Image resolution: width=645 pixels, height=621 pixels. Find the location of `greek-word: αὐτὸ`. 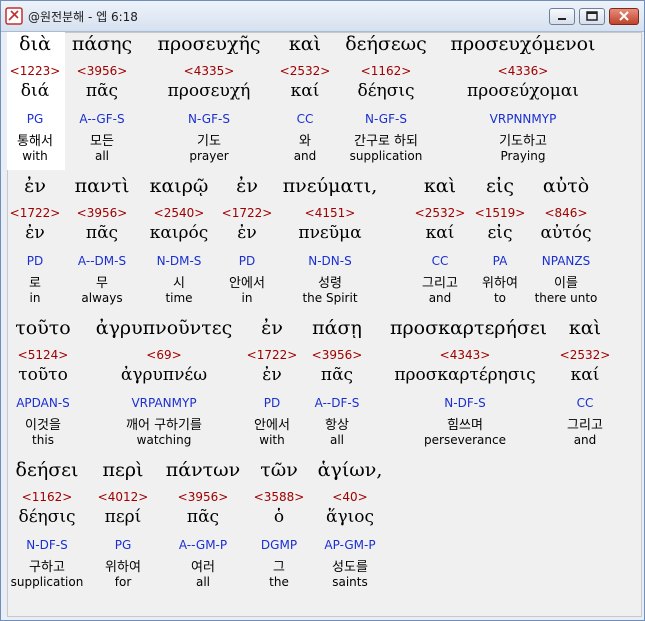

greek-word: αὐτὸ is located at coordinates (566, 186).